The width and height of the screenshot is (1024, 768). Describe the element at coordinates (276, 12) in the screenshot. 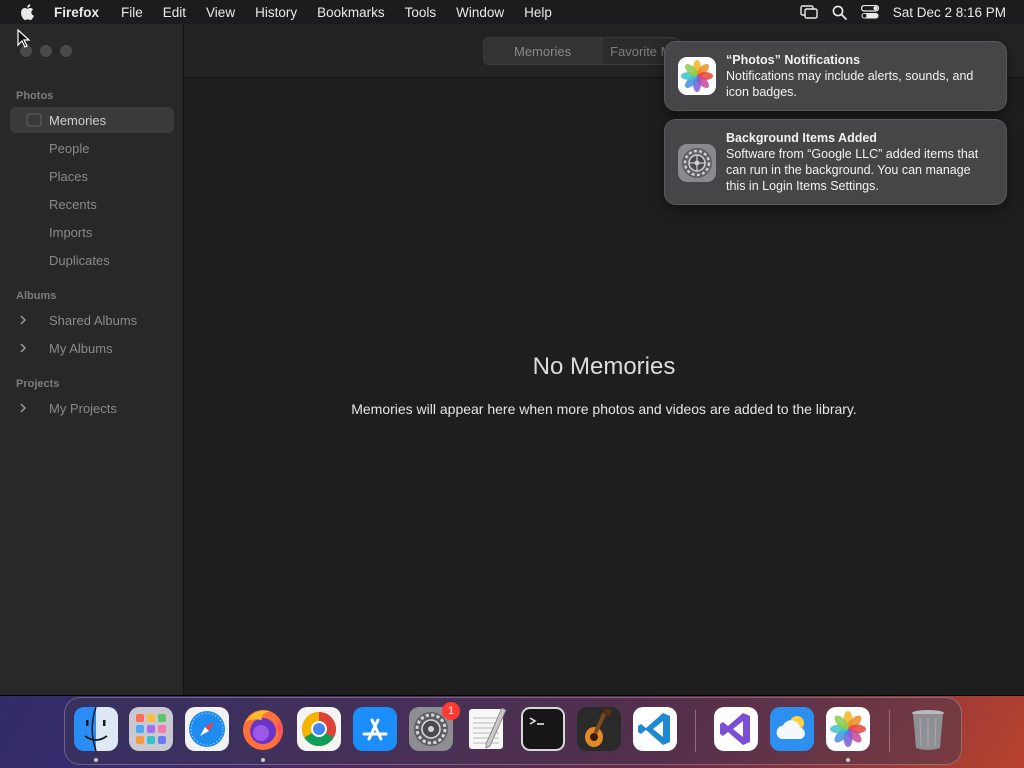

I see `menu-history: History` at that location.